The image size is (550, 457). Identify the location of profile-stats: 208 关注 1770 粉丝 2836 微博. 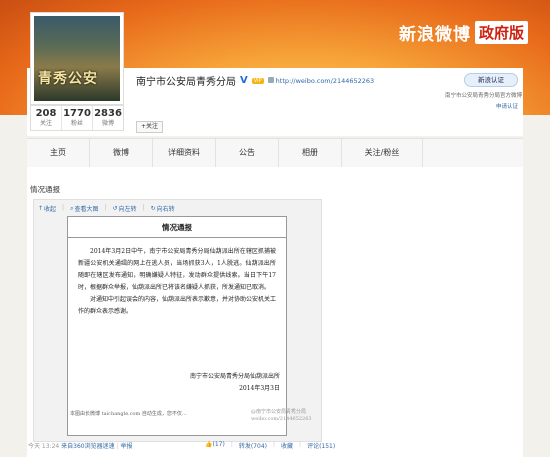
(77, 118).